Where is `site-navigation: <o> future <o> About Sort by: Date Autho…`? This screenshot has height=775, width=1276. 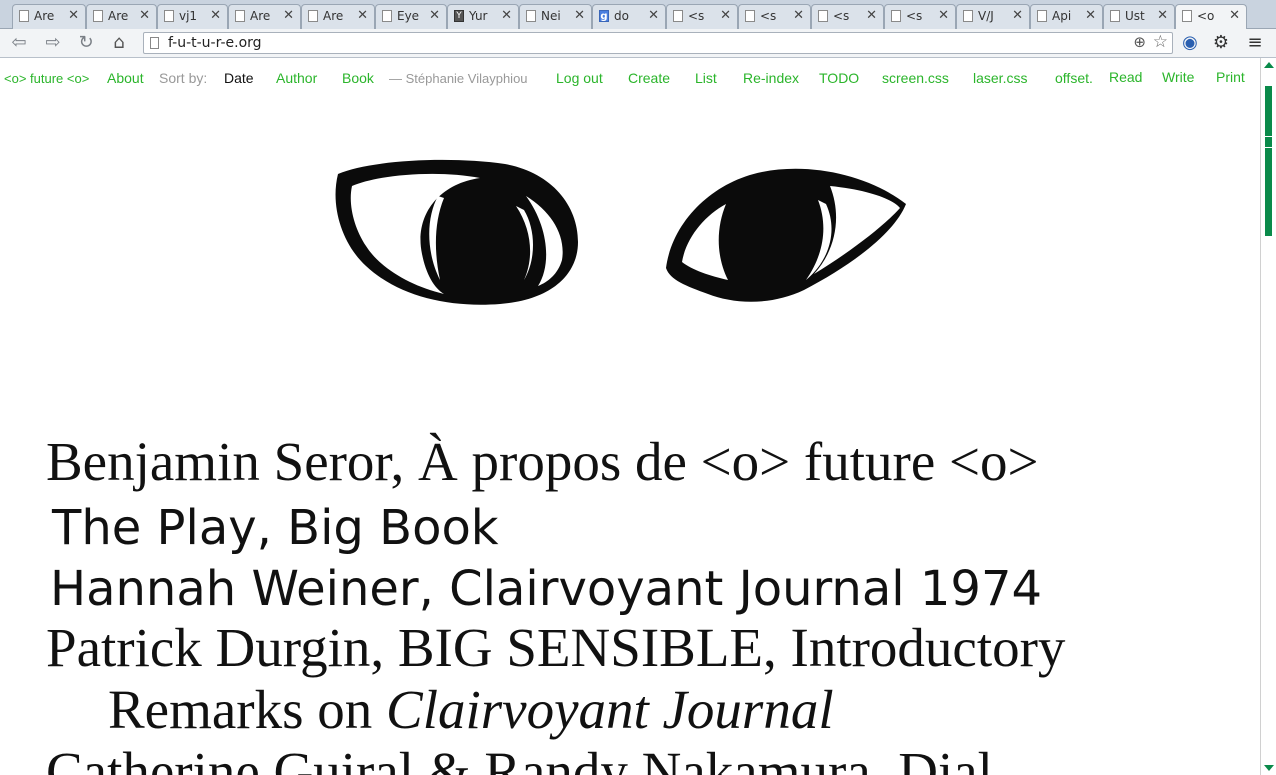 site-navigation: <o> future <o> About Sort by: Date Autho… is located at coordinates (630, 79).